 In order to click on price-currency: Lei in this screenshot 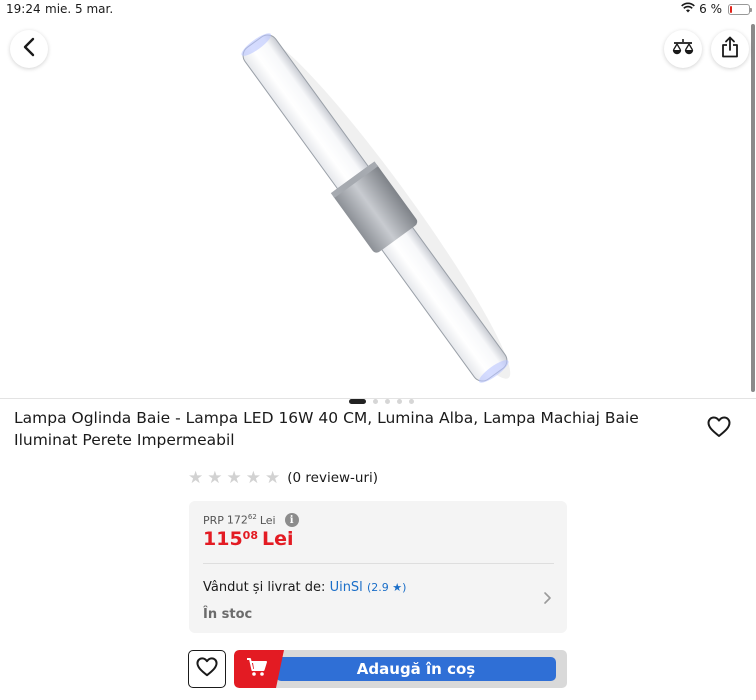, I will do `click(277, 539)`.